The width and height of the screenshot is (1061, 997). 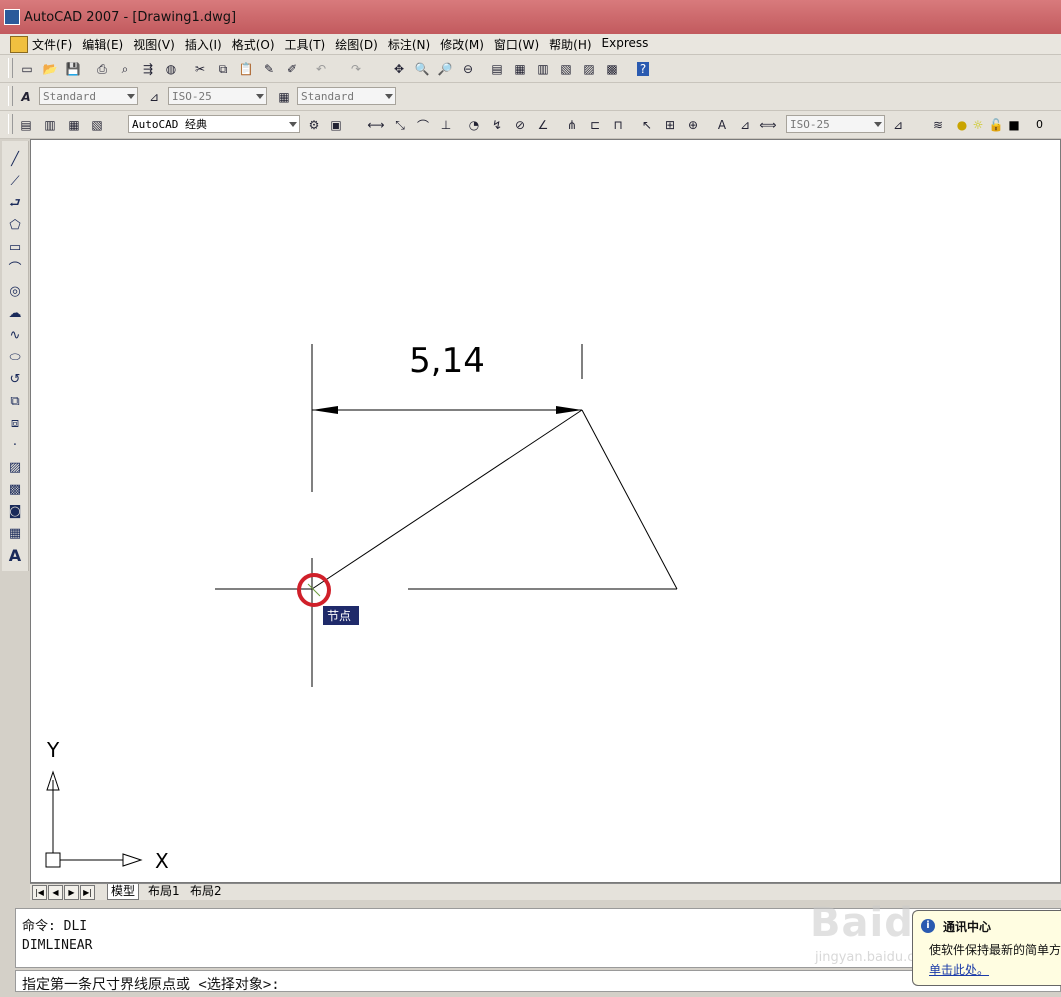 What do you see at coordinates (497, 125) in the screenshot?
I see `jogged-dim-icon: ↯` at bounding box center [497, 125].